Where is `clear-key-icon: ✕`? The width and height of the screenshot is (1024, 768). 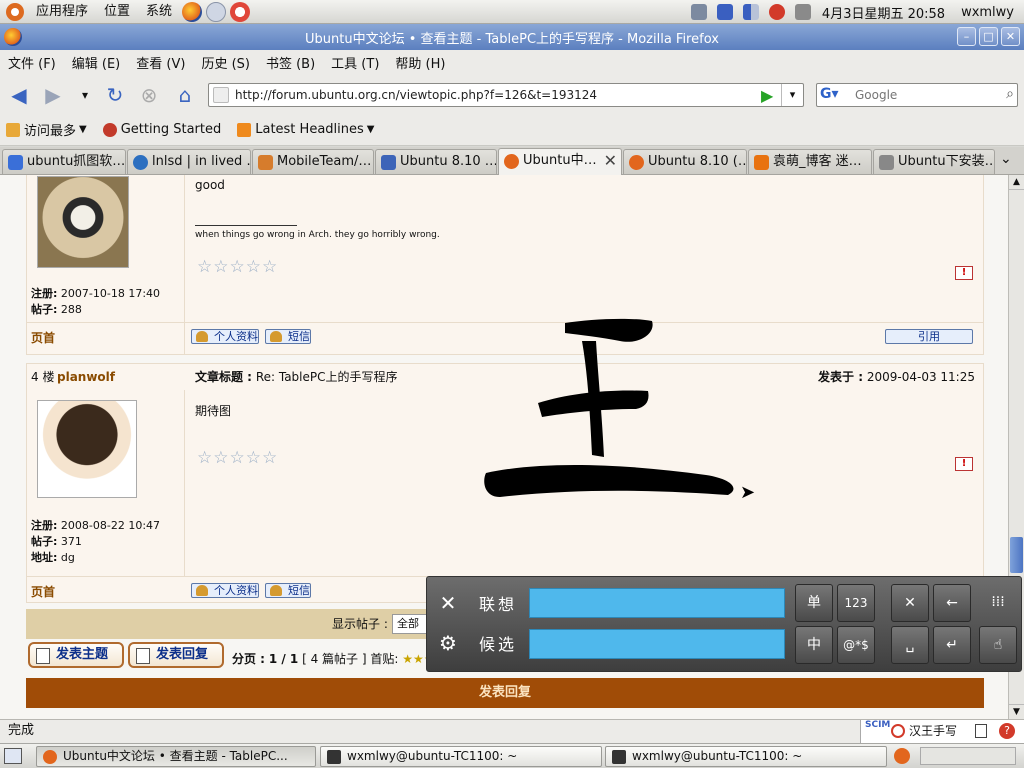
clear-key-icon: ✕ is located at coordinates (910, 603).